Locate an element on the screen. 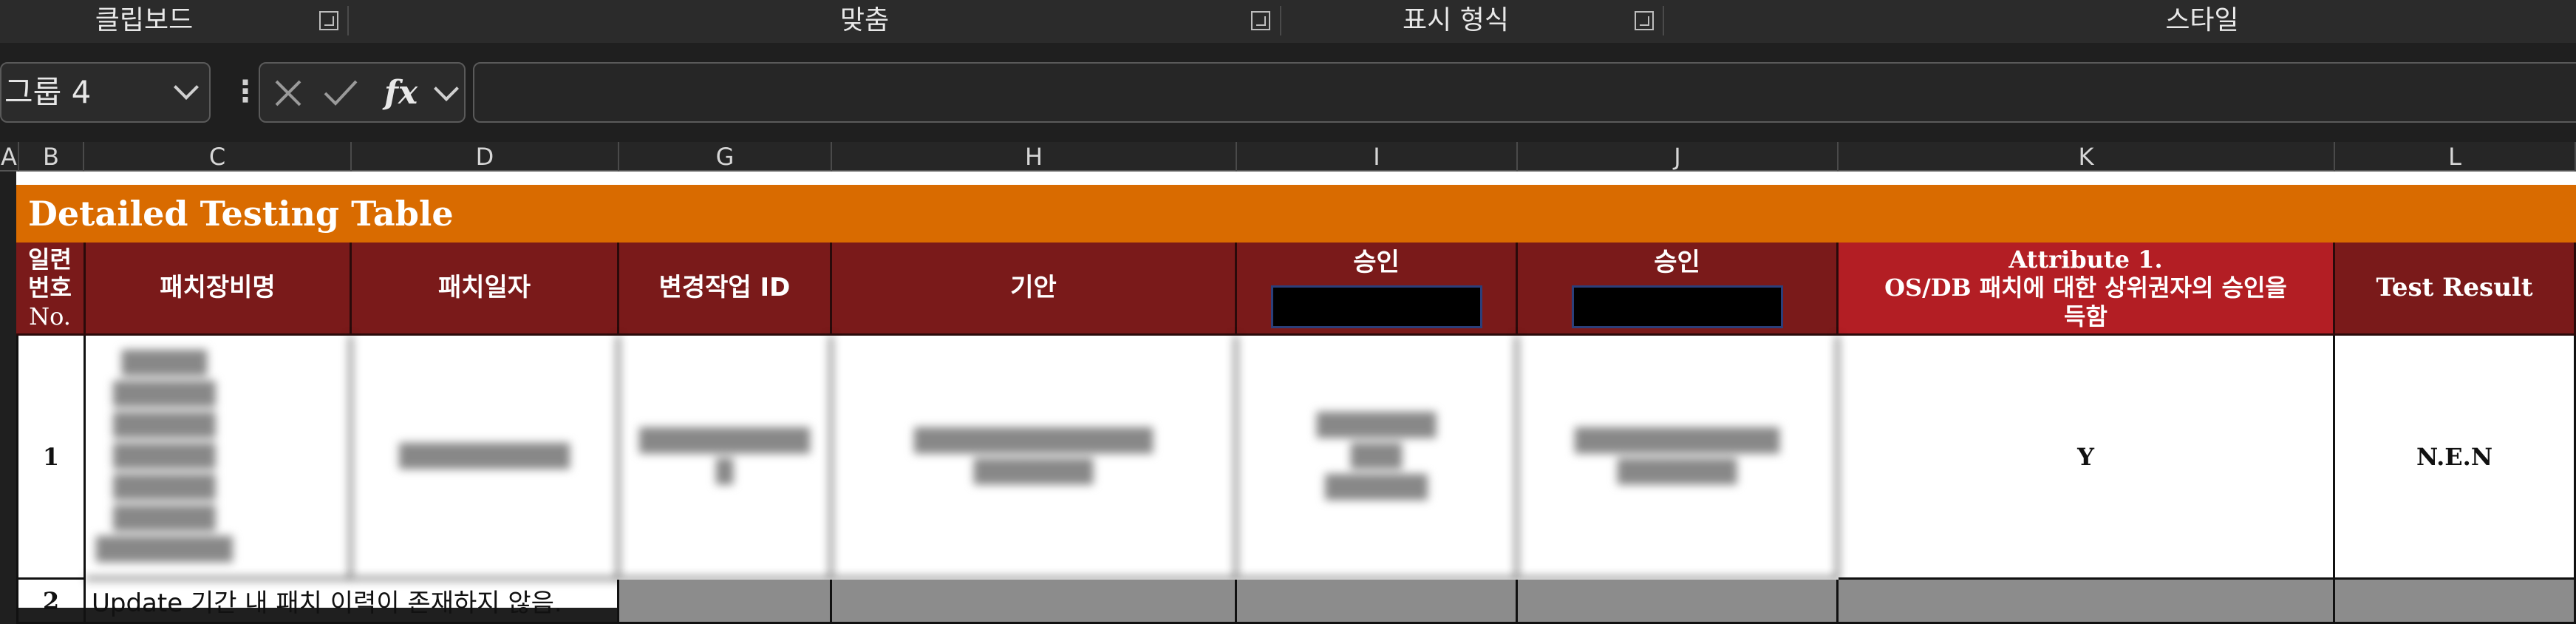 The image size is (2576, 624). row2-note-cell: Update 기간 내 패치 이력이 존재하지 않음. is located at coordinates (352, 602).